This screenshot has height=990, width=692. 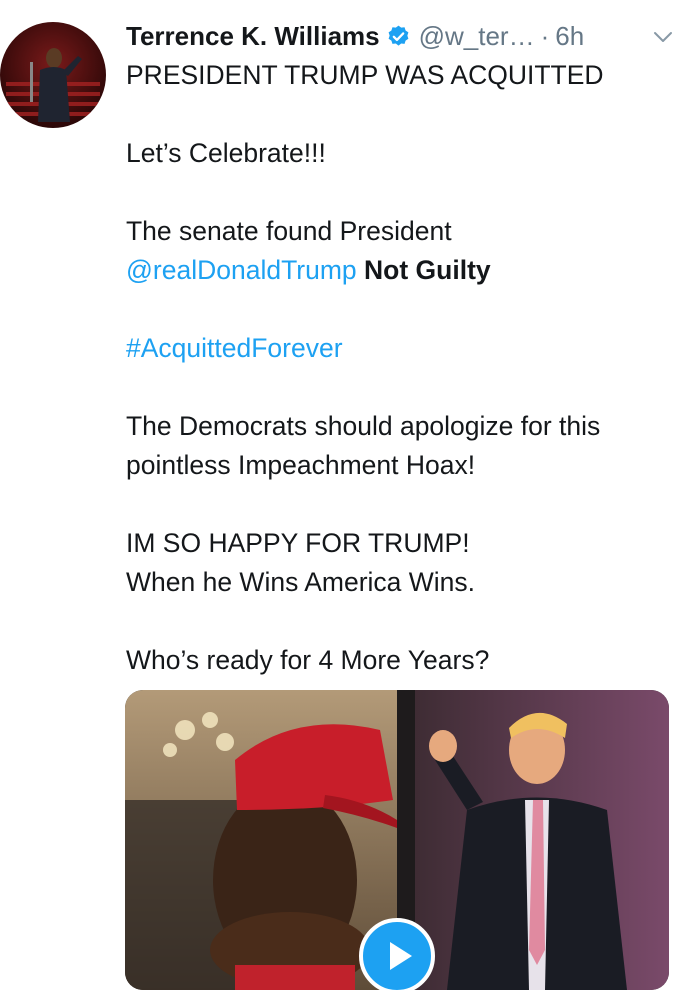 I want to click on tweet-line: The Democrats should apologize for this, so click(x=363, y=426).